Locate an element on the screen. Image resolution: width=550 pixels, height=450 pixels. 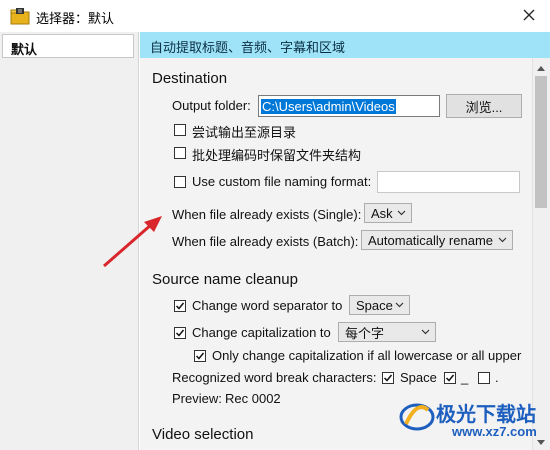
word-break-label: Recognized word break characters: is located at coordinates (274, 377).